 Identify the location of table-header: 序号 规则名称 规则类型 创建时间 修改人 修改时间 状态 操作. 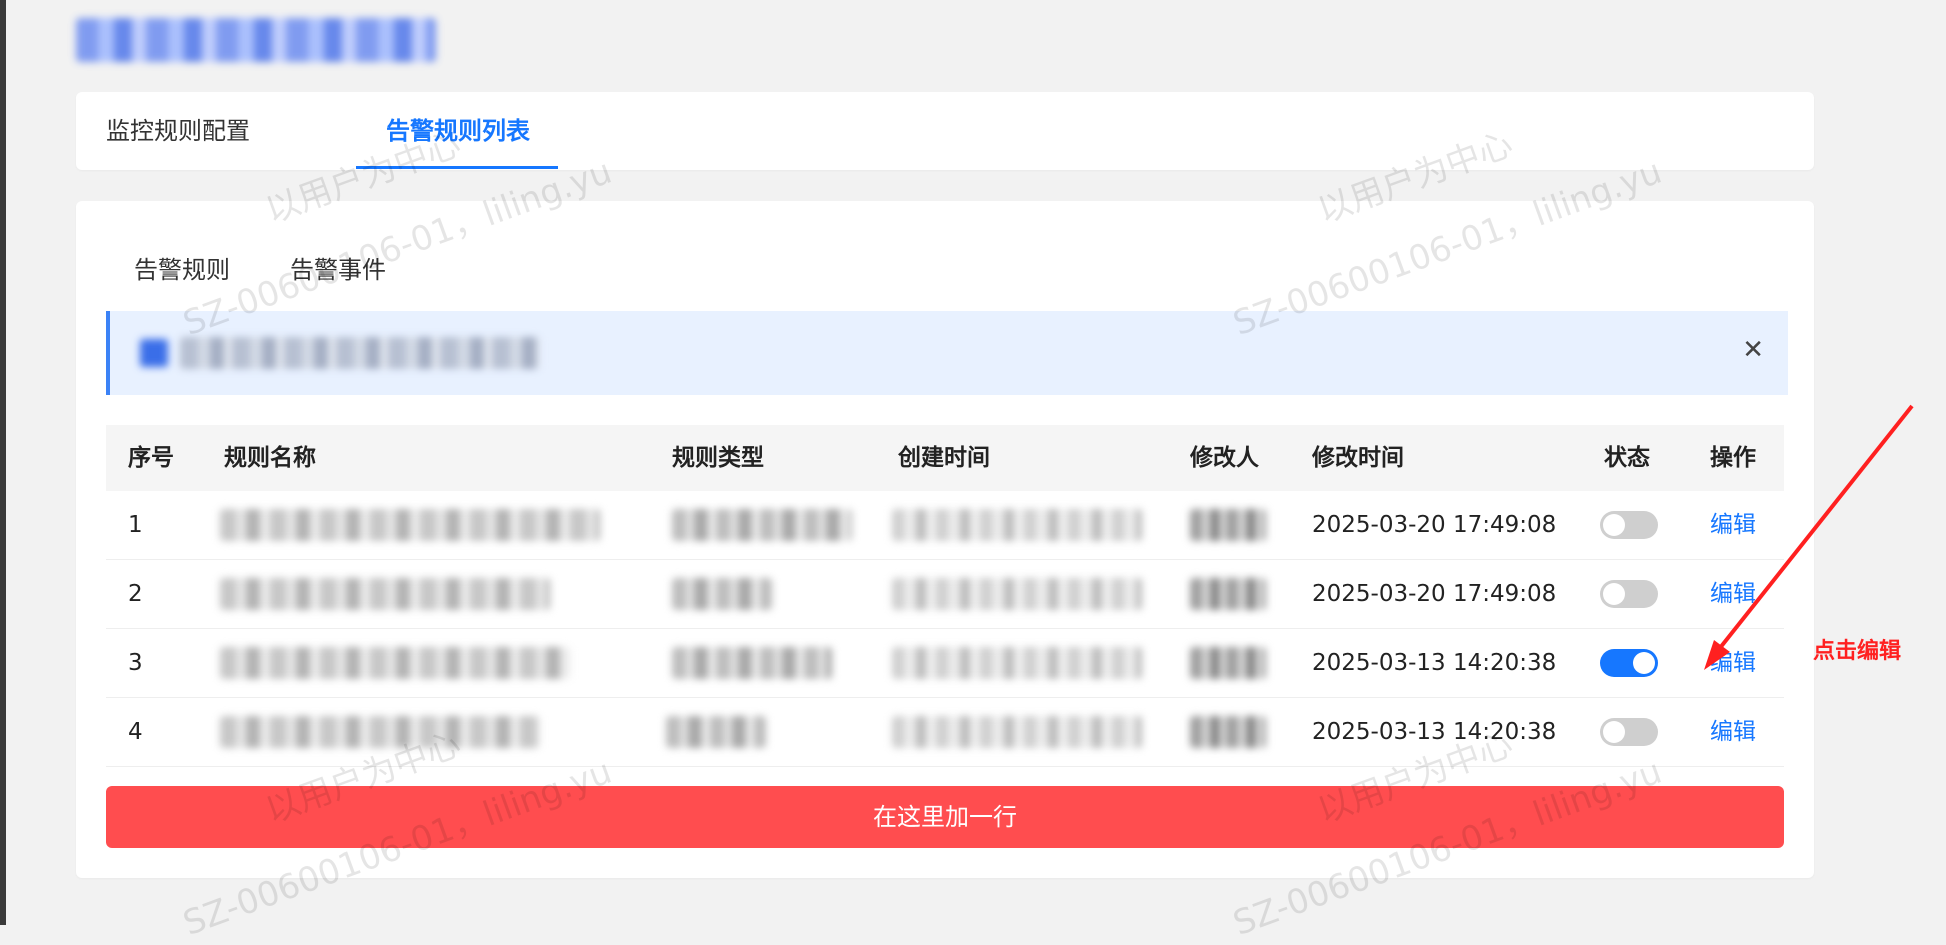
(945, 458).